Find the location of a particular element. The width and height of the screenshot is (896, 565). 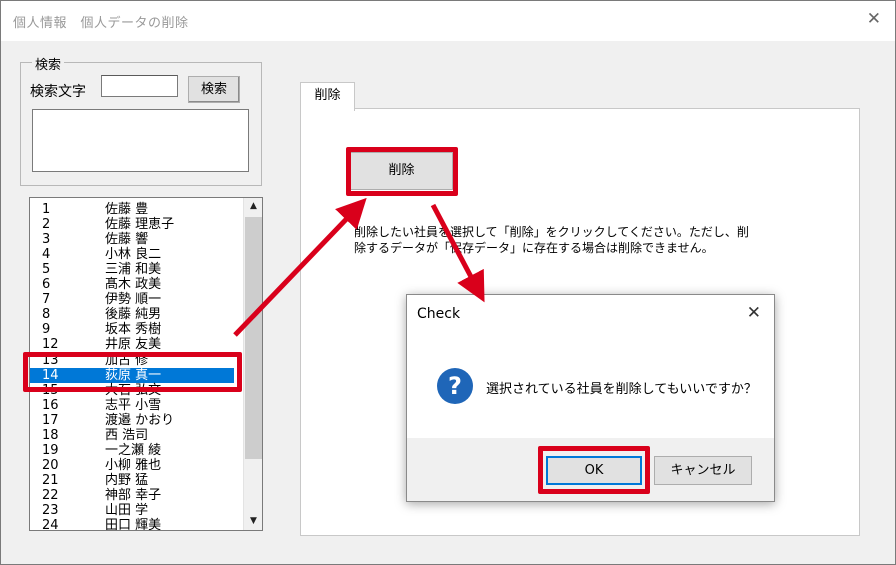

employee-name: 井原 友美 is located at coordinates (133, 345).